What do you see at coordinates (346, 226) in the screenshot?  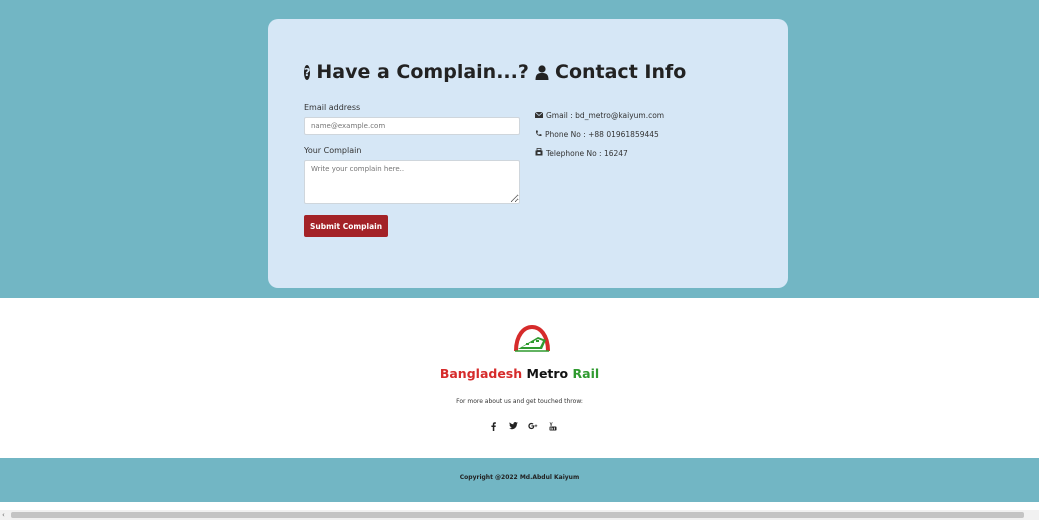 I see `submit-complaint-button: Submit Complain` at bounding box center [346, 226].